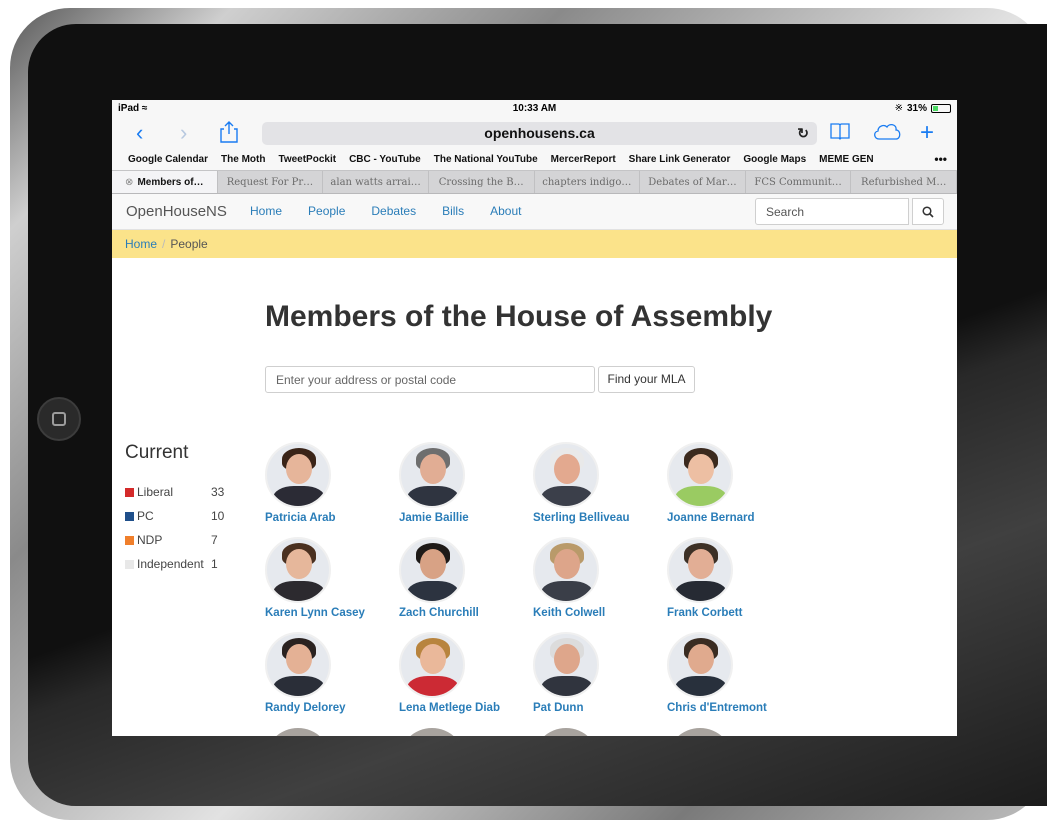 The width and height of the screenshot is (1047, 823). Describe the element at coordinates (176, 211) in the screenshot. I see `site-brand: OpenHouseNS` at that location.